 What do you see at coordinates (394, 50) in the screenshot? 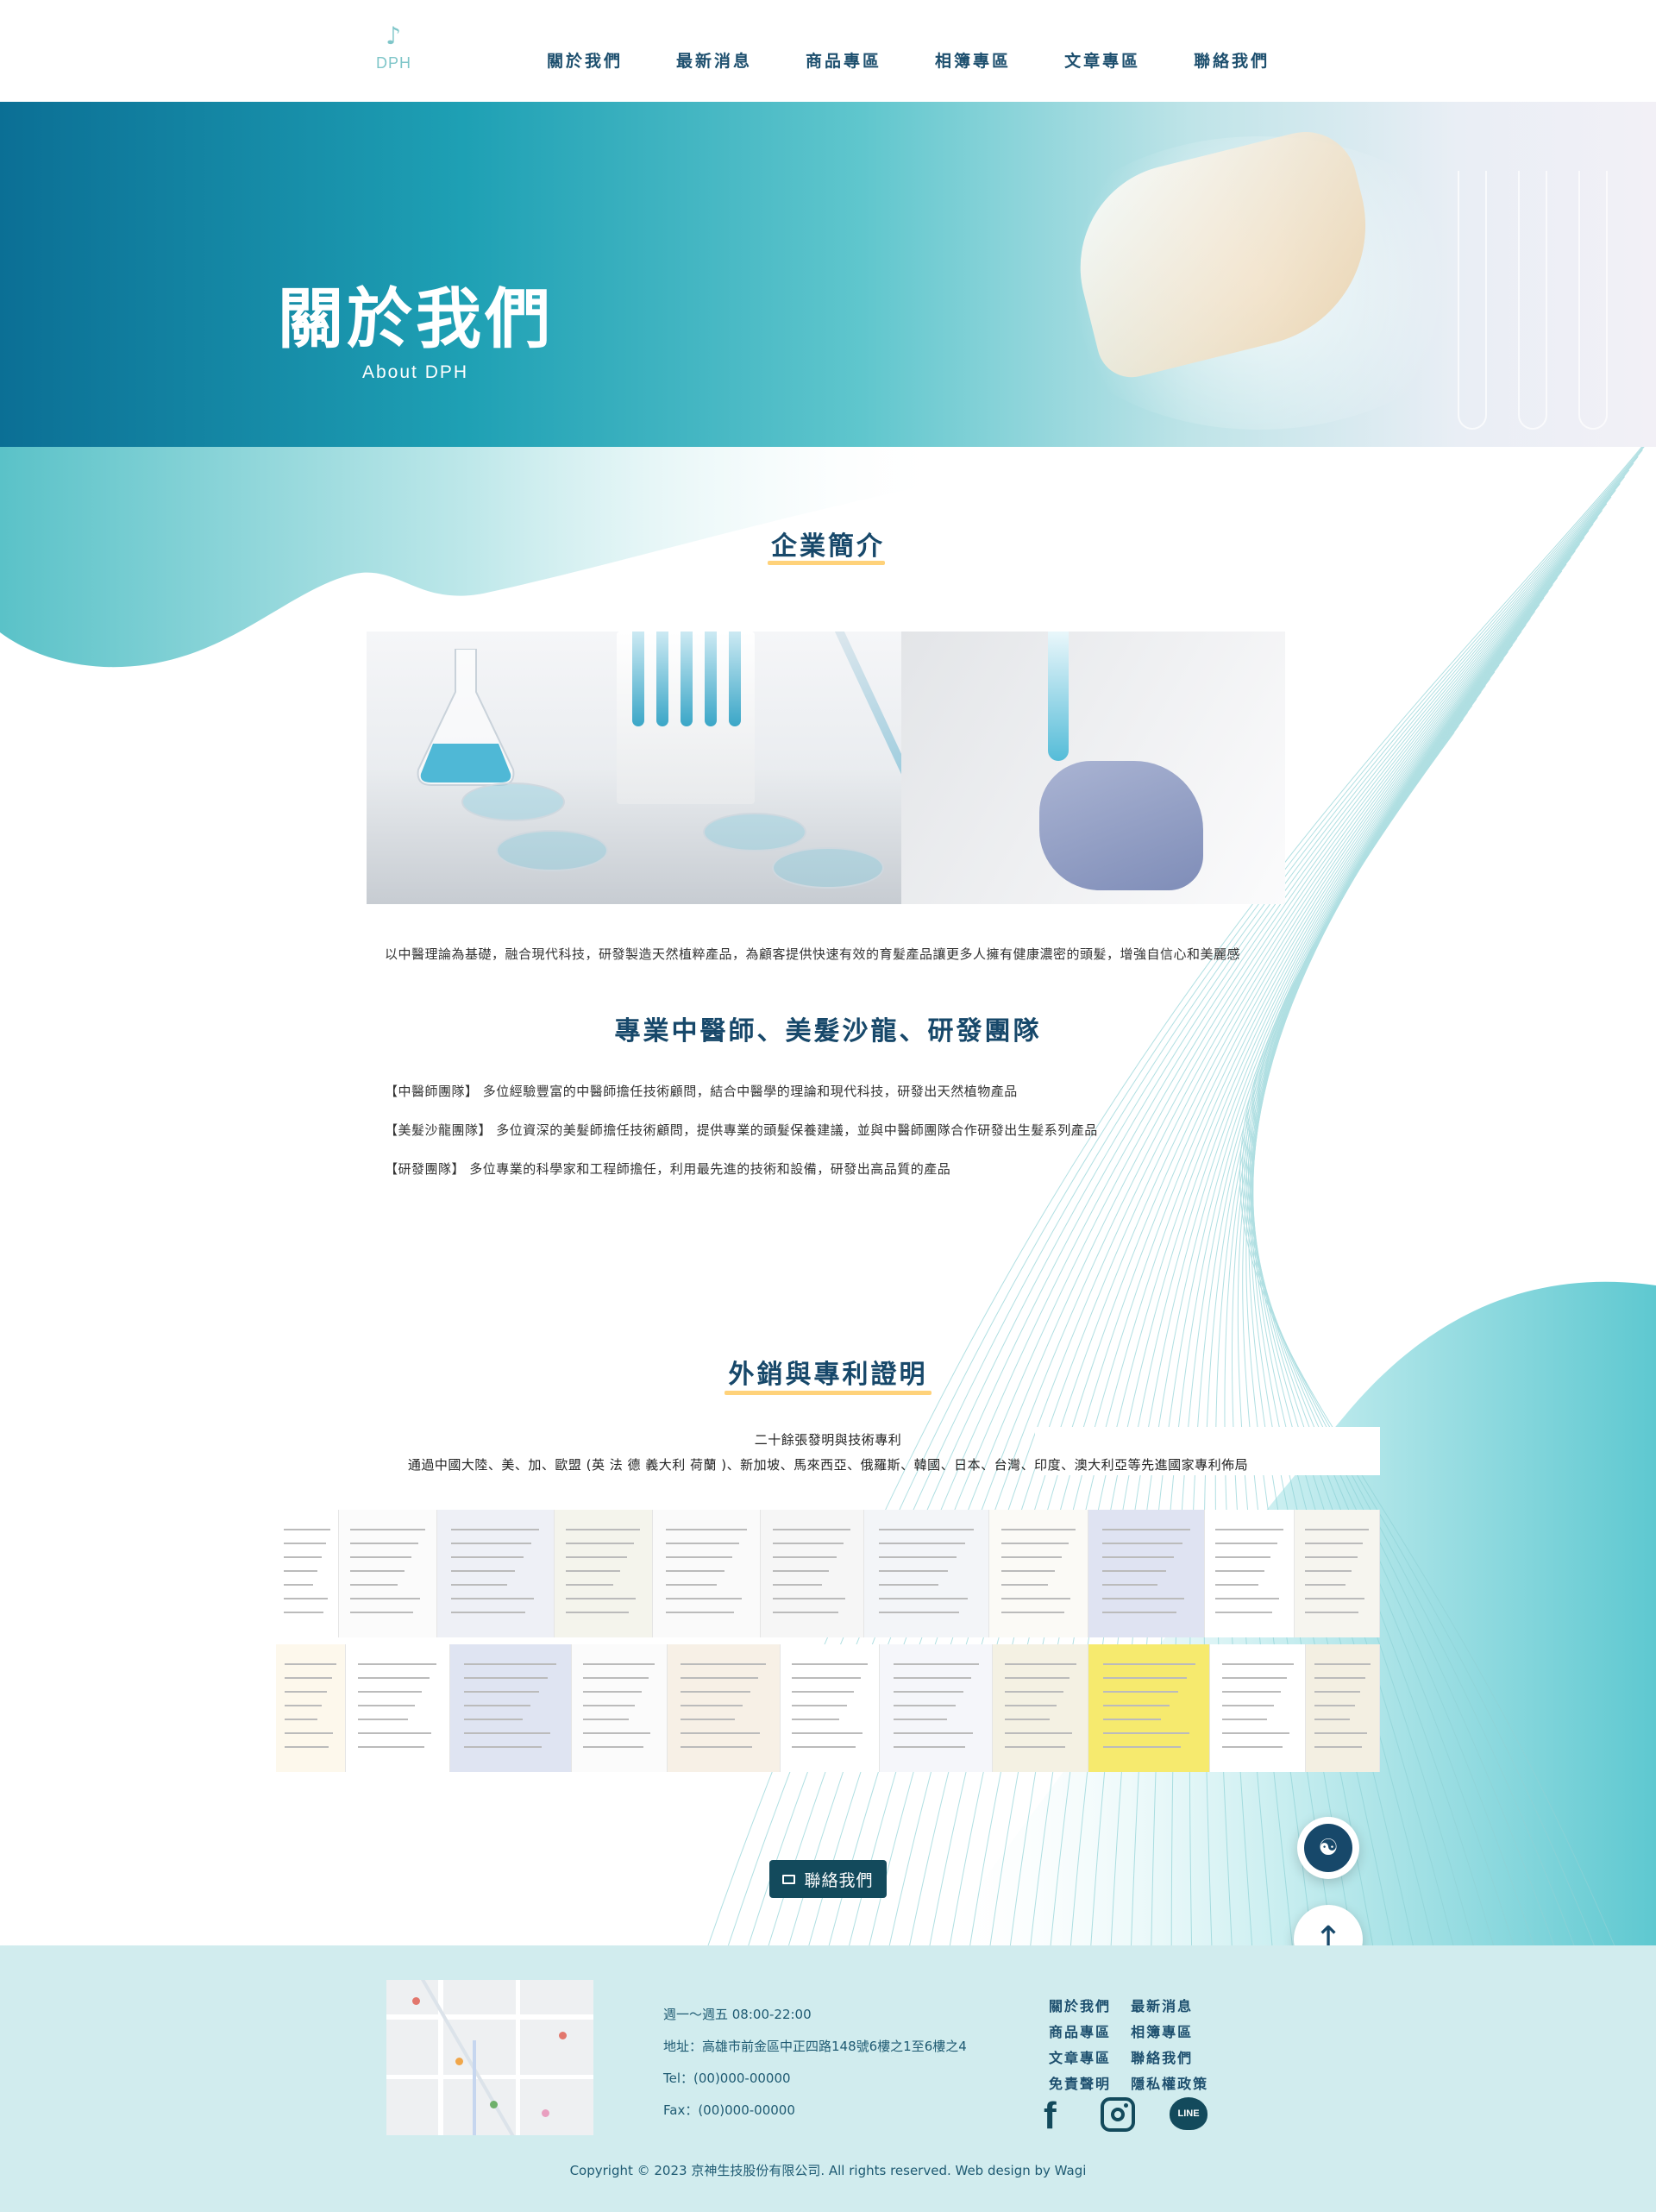
I see `site-logo: ♪ DPH` at bounding box center [394, 50].